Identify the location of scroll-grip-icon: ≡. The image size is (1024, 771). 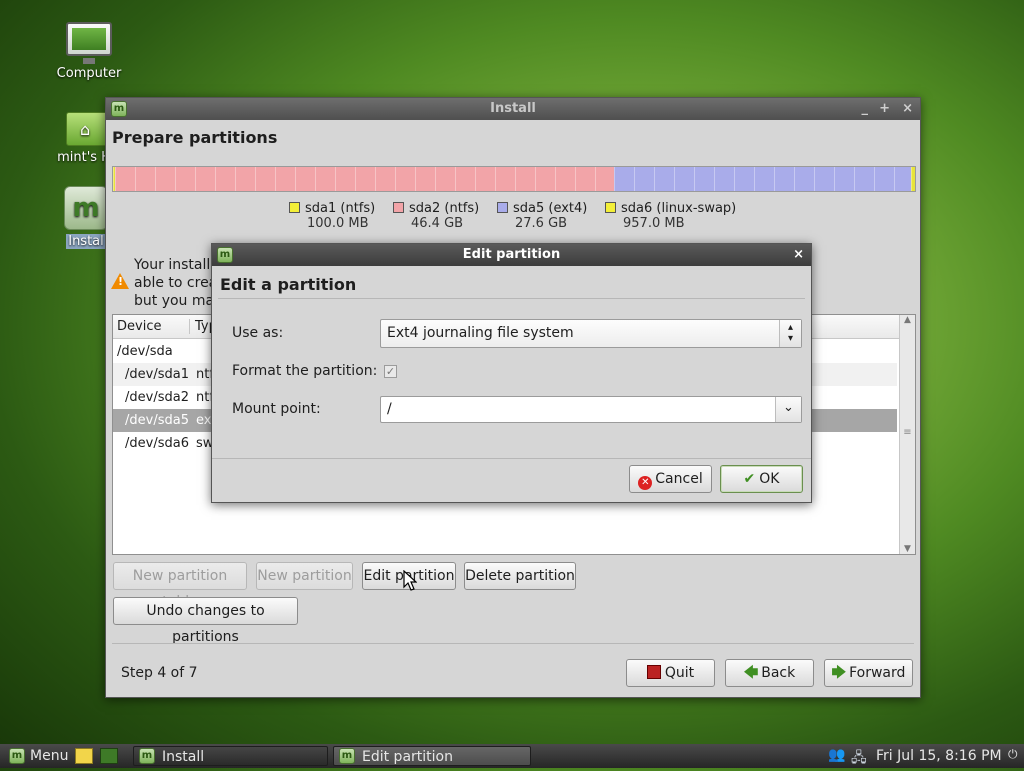
(907, 432).